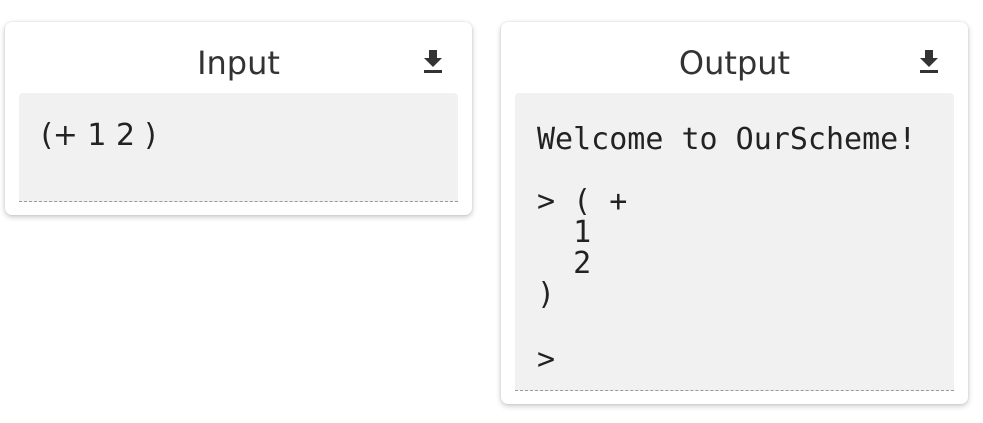 The image size is (983, 423). I want to click on input-editor: (+ 1 2 ), so click(238, 147).